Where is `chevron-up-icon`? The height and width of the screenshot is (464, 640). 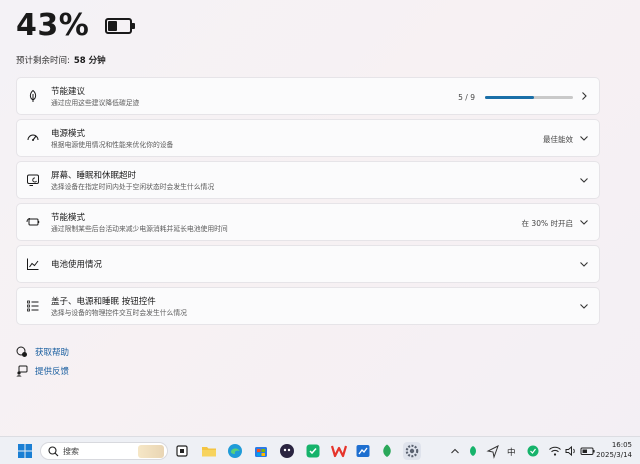 chevron-up-icon is located at coordinates (455, 451).